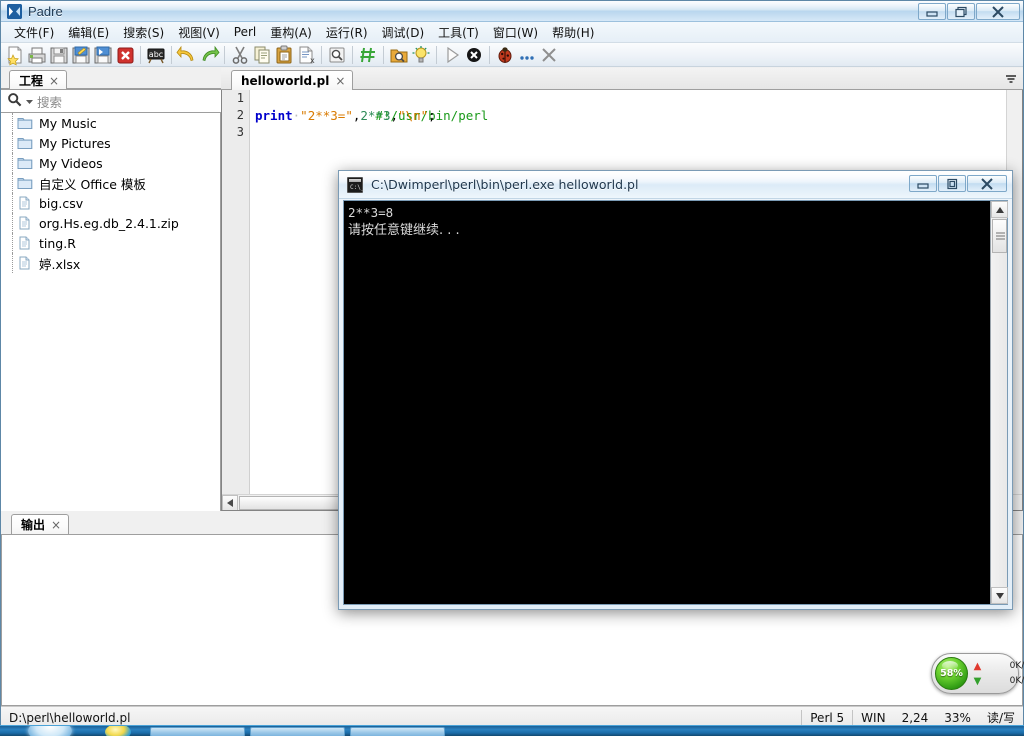 The image size is (1024, 736). What do you see at coordinates (355, 185) in the screenshot?
I see `cmd-icon: C:\_` at bounding box center [355, 185].